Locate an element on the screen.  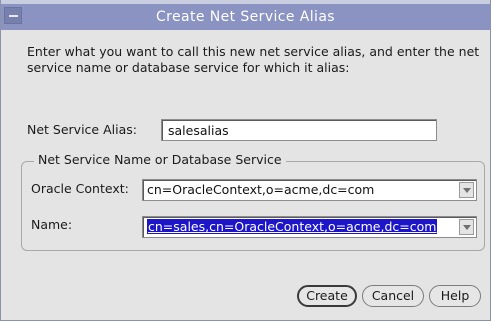
oracle-context-combobox: cn=OracleContext,o=acme,dc=com is located at coordinates (309, 190).